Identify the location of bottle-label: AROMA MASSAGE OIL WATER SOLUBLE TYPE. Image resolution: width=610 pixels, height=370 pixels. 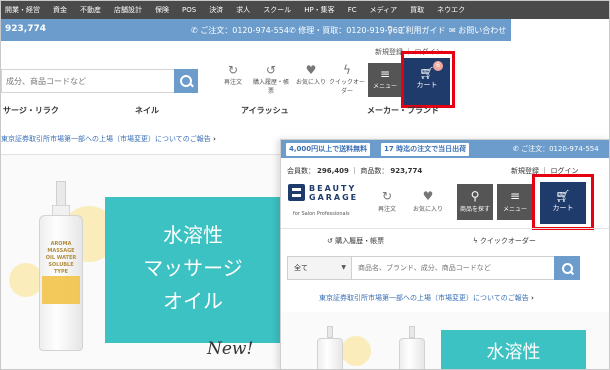
(61, 258).